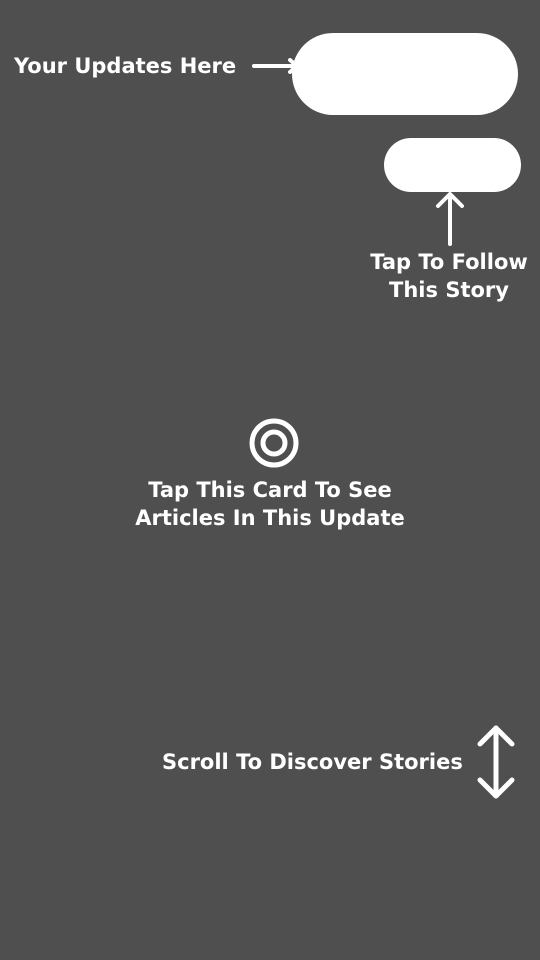 This screenshot has width=540, height=960. Describe the element at coordinates (496, 762) in the screenshot. I see `arrow-up-down-icon` at that location.